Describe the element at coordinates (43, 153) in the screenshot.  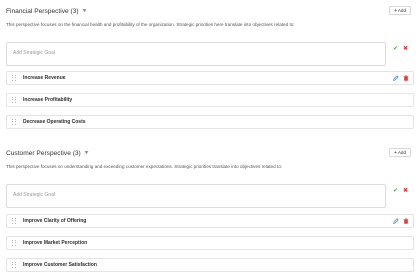
I see `section-title: Customer Perspective (3)` at that location.